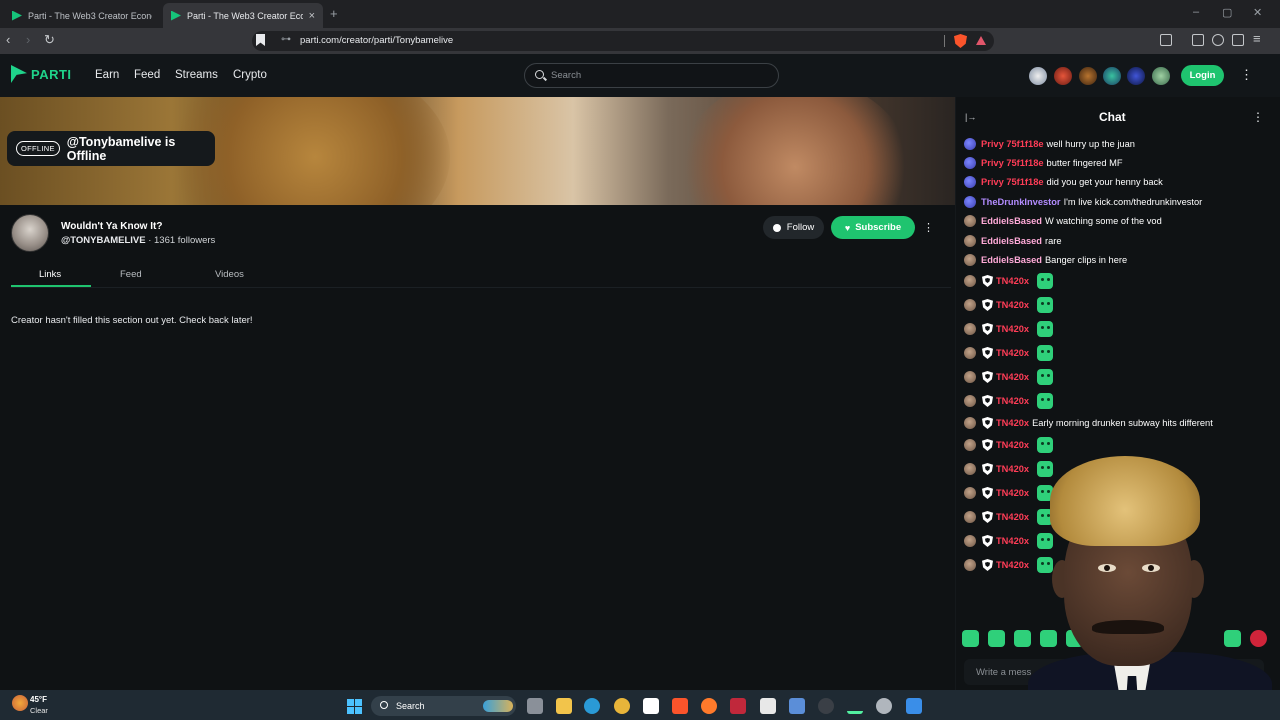 This screenshot has width=1280, height=720. What do you see at coordinates (39, 710) in the screenshot?
I see `weather-condition: Clear` at bounding box center [39, 710].